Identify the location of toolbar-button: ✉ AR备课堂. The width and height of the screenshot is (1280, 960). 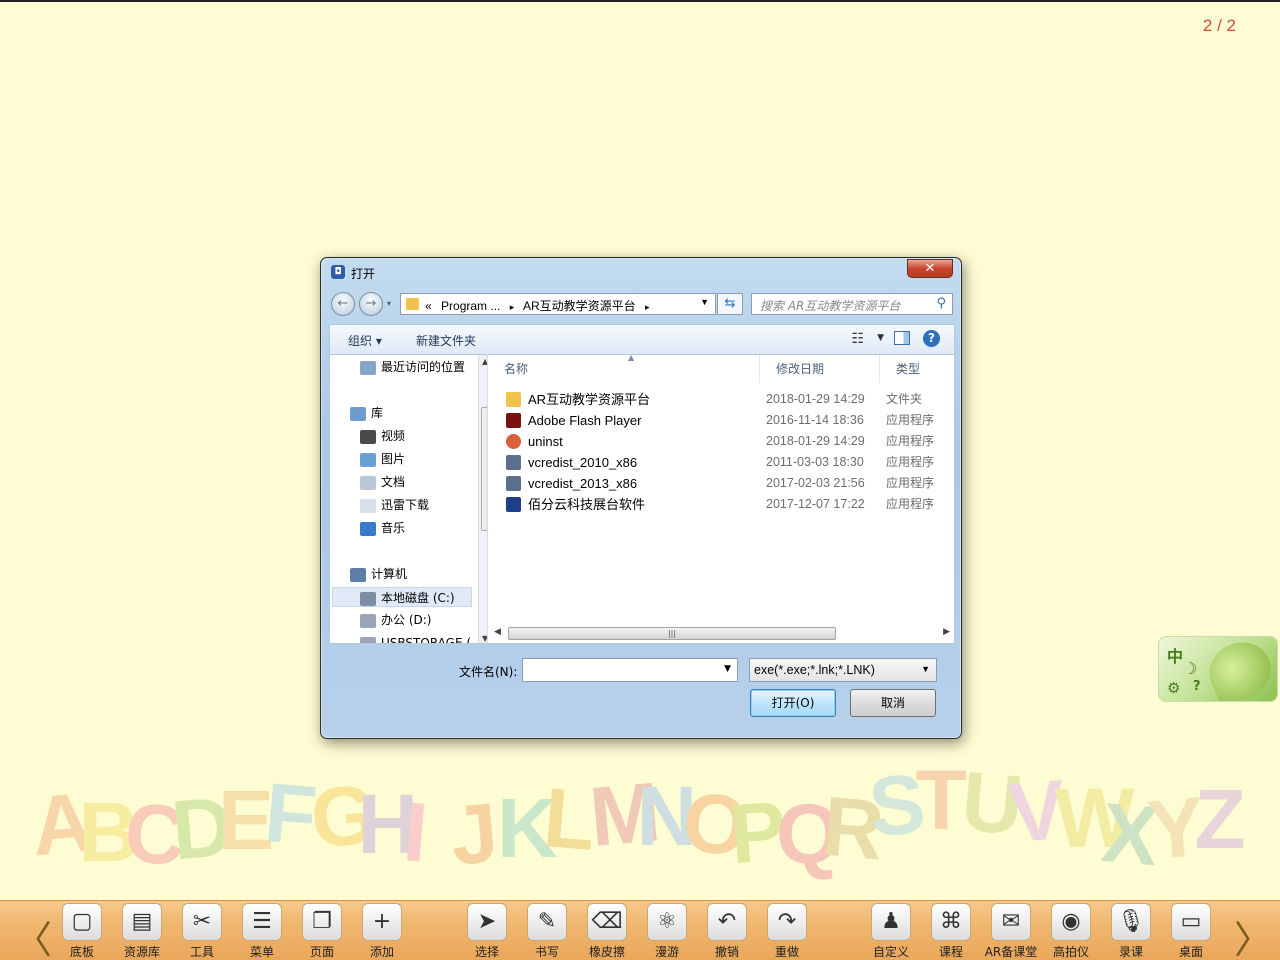
(1011, 930).